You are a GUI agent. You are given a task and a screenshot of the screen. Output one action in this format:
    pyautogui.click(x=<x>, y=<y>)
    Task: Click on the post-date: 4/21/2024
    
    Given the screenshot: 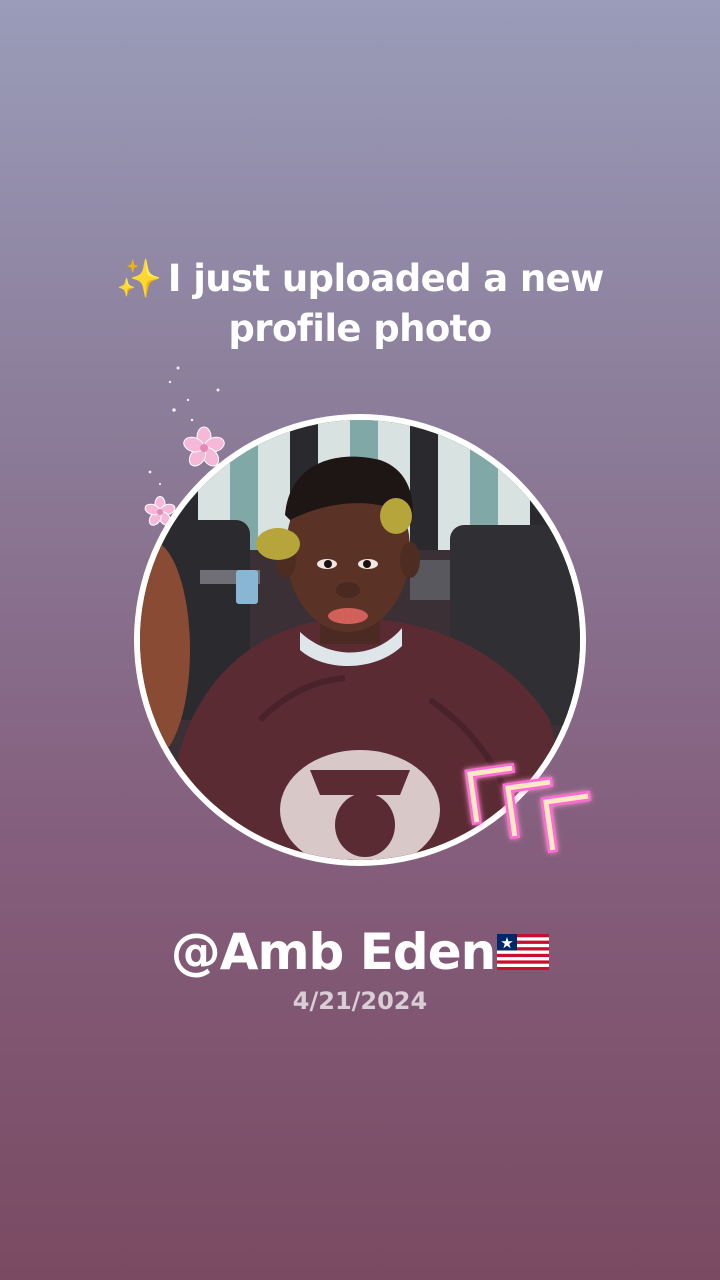 What is the action you would take?
    pyautogui.click(x=360, y=1001)
    